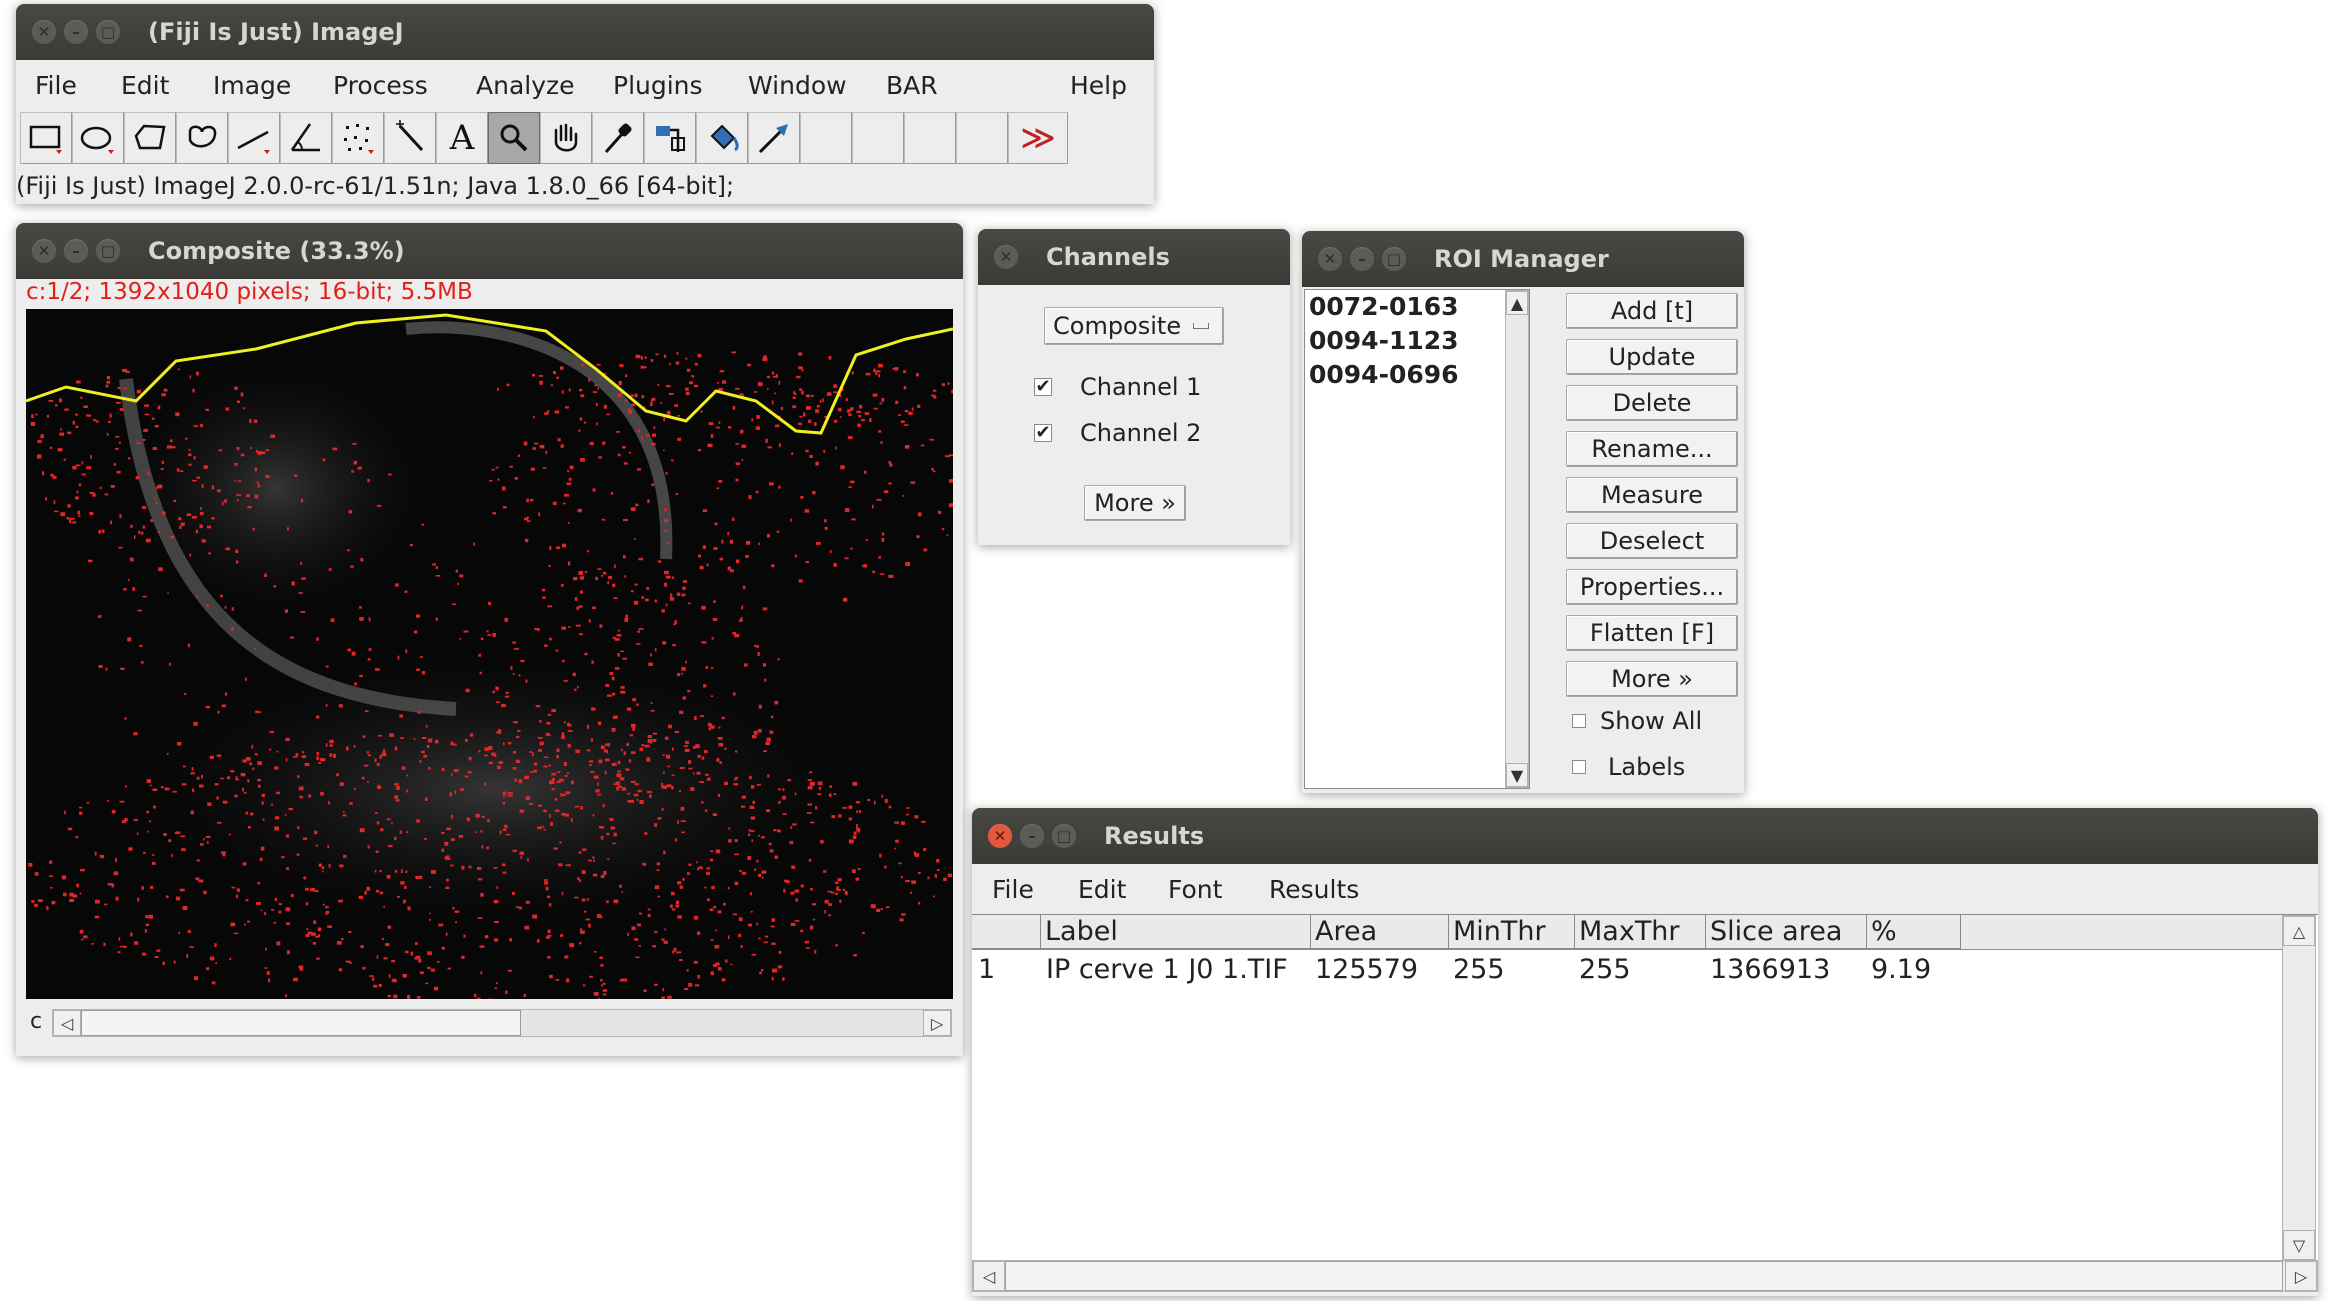 The image size is (2346, 1301). Describe the element at coordinates (1628, 767) in the screenshot. I see `labels-row: Labels` at that location.